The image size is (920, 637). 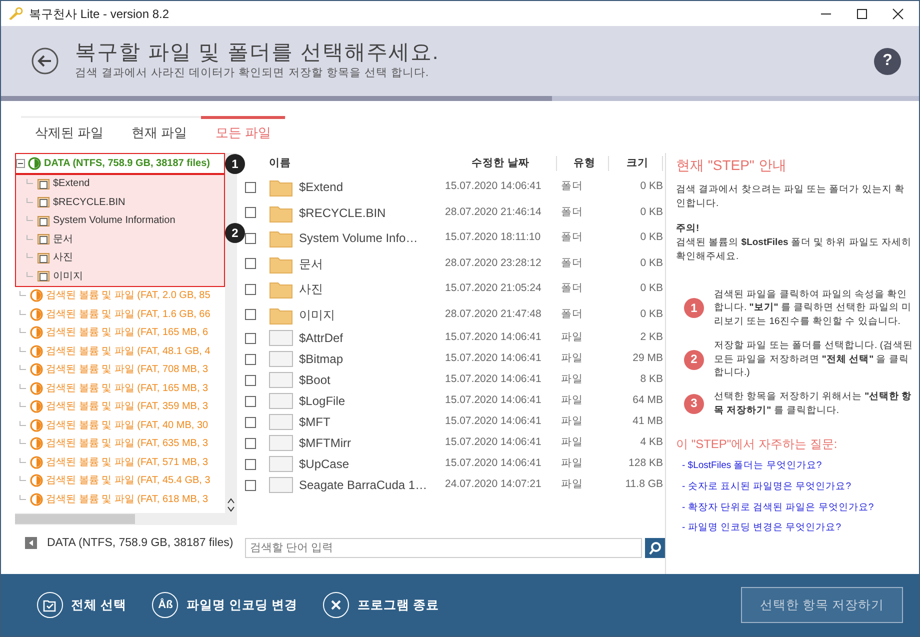 I want to click on faq-link: - 파일명 인코딩 변경은 무엇인가요?, so click(x=797, y=528).